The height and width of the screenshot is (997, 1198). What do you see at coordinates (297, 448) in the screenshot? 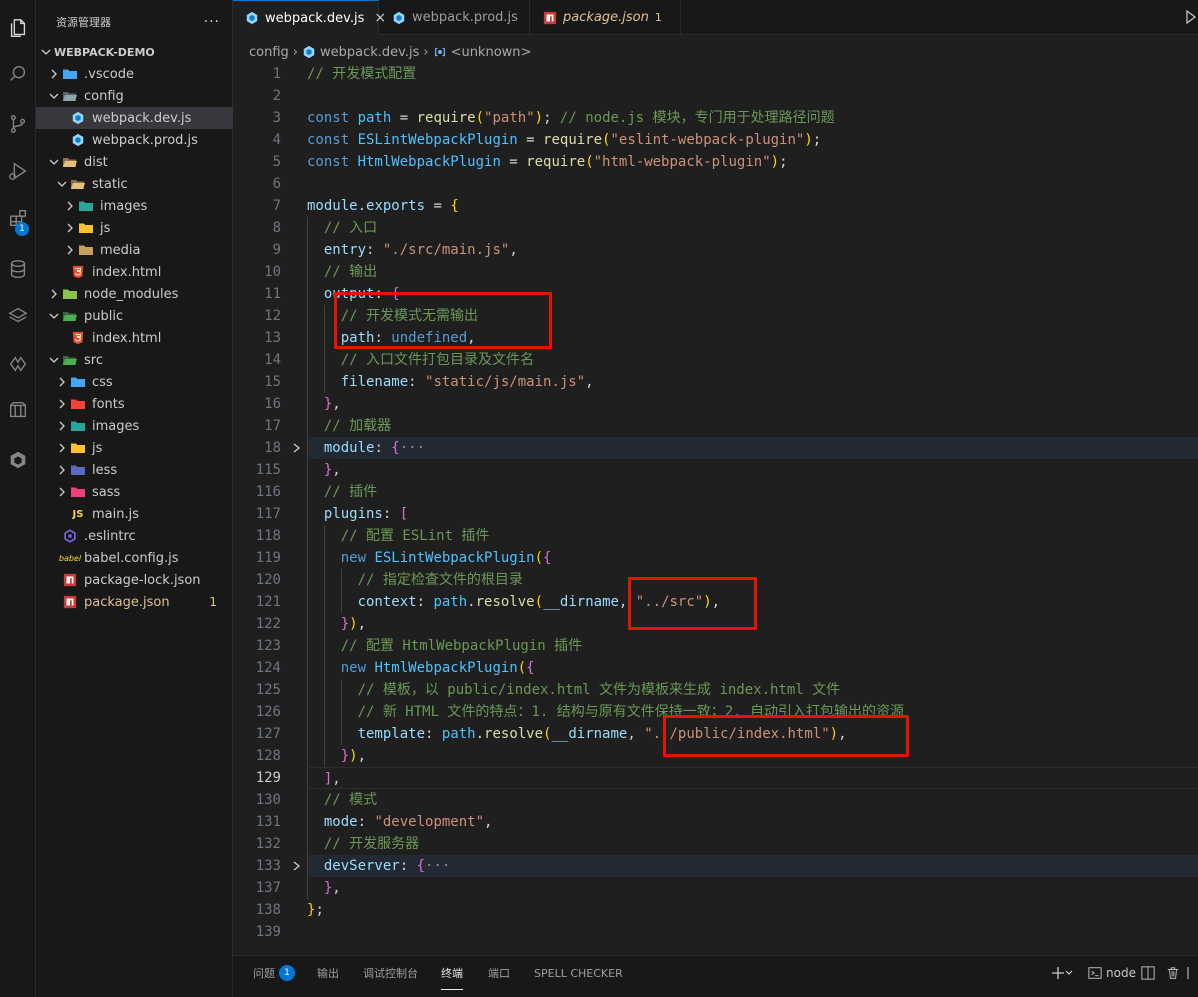
I see `fold-chevron-icon` at bounding box center [297, 448].